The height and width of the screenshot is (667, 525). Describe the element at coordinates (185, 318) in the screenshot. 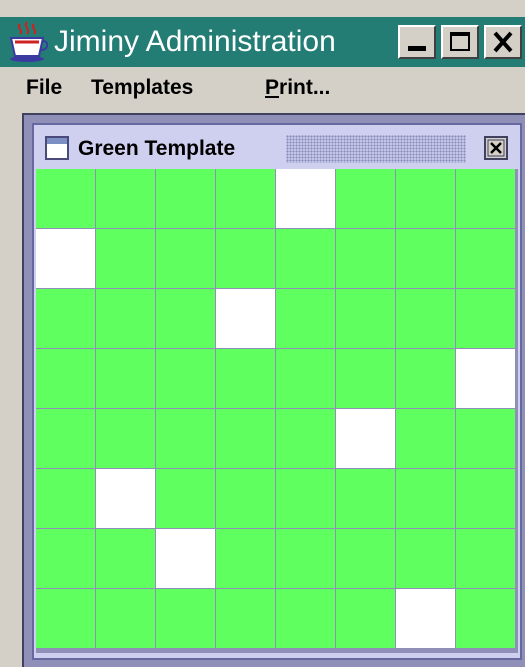

I see `grid-cell-r3-c3` at that location.